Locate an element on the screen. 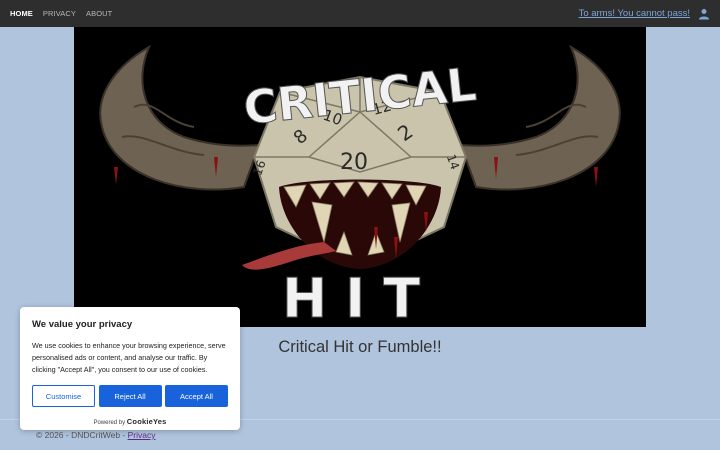 The height and width of the screenshot is (450, 720). footer-copyright: © 2026 - DNDCritWeb - is located at coordinates (82, 435).